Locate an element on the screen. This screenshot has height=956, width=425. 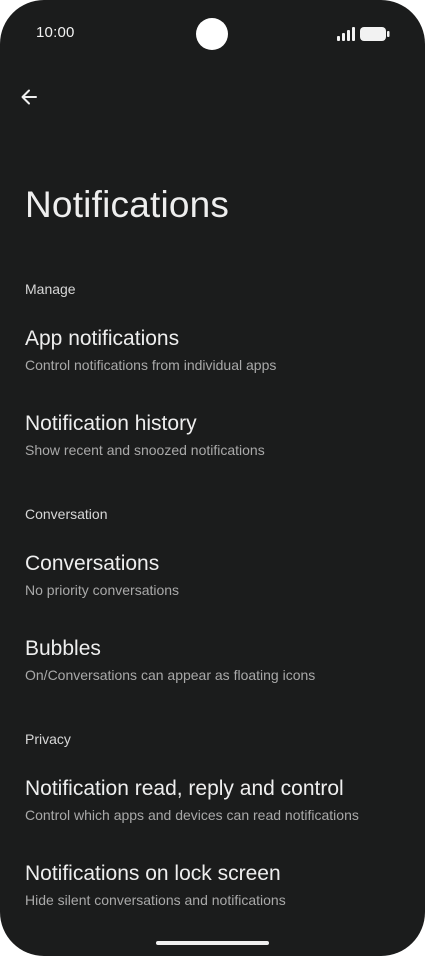
status-time: 10:00 is located at coordinates (55, 32).